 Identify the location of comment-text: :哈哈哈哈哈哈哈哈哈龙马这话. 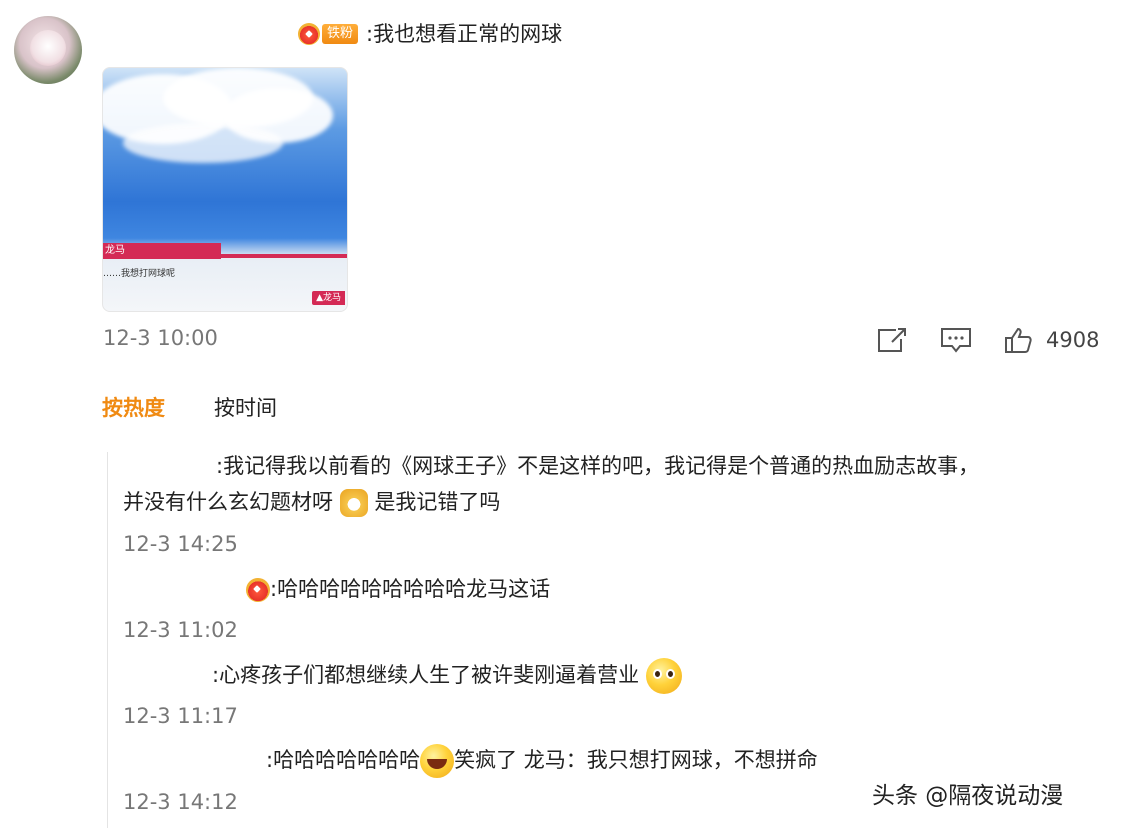
(398, 588).